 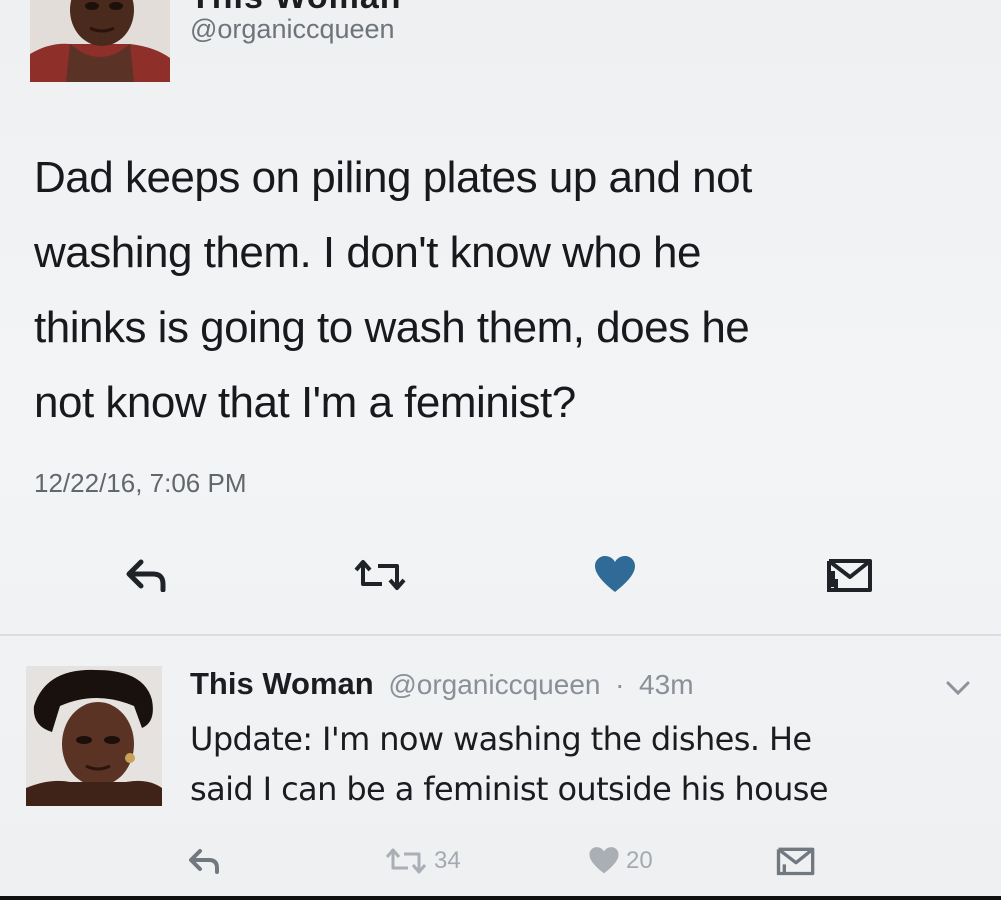 I want to click on tweet-options-button, so click(x=958, y=688).